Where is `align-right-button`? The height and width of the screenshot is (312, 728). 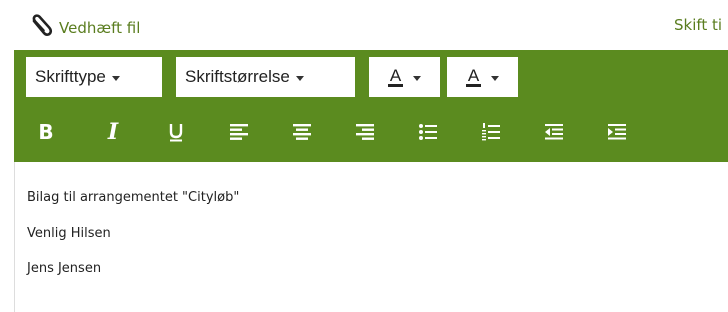 align-right-button is located at coordinates (365, 132).